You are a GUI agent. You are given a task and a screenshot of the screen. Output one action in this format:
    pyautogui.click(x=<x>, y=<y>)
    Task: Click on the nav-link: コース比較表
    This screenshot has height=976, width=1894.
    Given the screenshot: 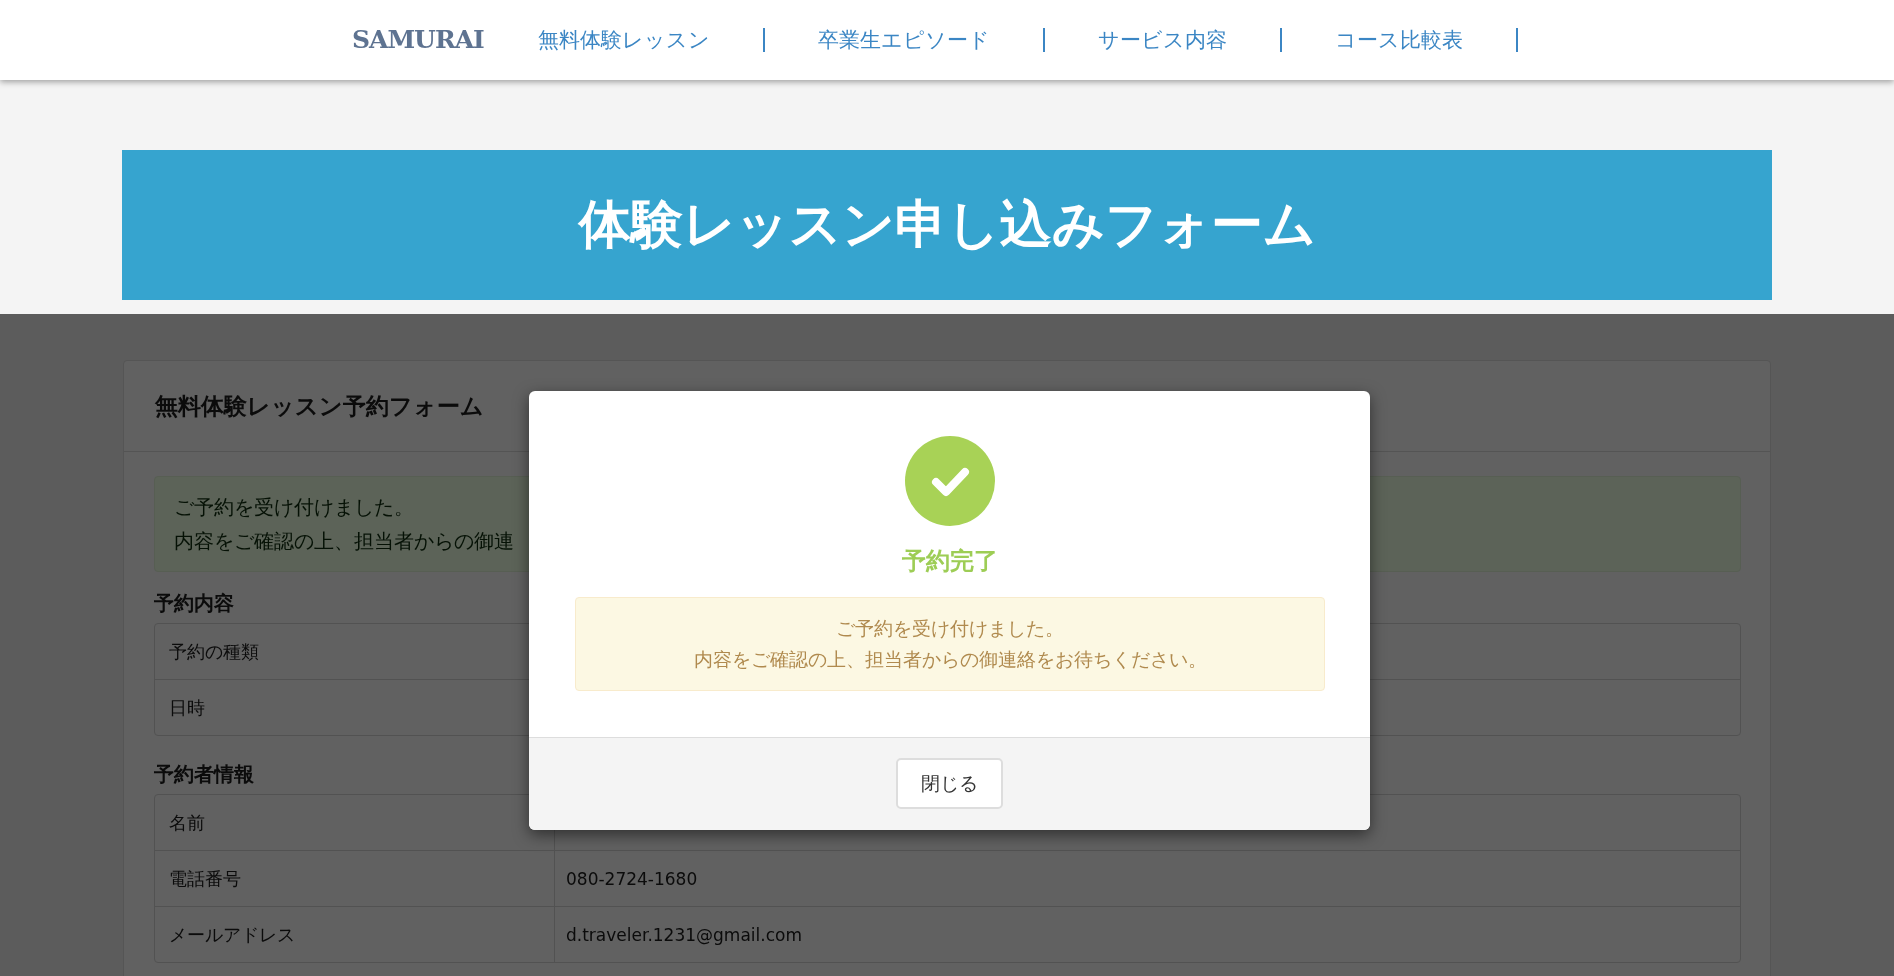 What is the action you would take?
    pyautogui.click(x=1398, y=40)
    